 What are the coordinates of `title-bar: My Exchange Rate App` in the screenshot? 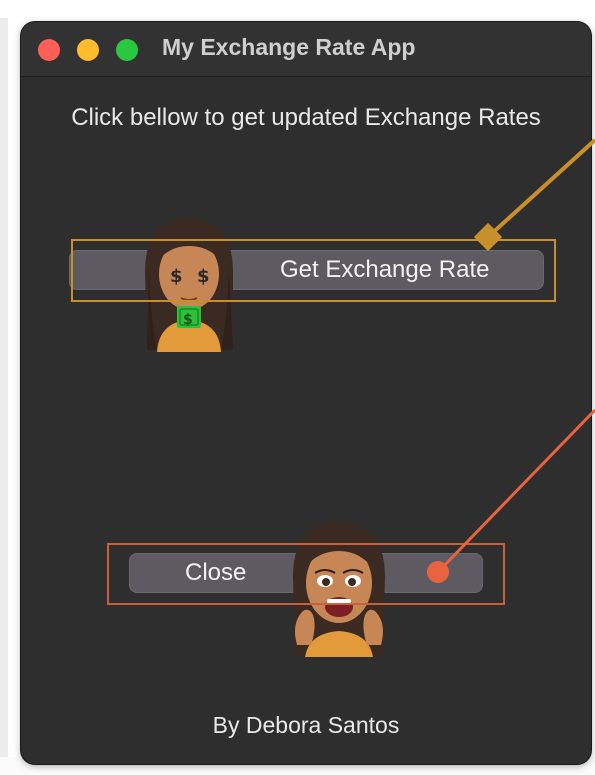 It's located at (306, 49).